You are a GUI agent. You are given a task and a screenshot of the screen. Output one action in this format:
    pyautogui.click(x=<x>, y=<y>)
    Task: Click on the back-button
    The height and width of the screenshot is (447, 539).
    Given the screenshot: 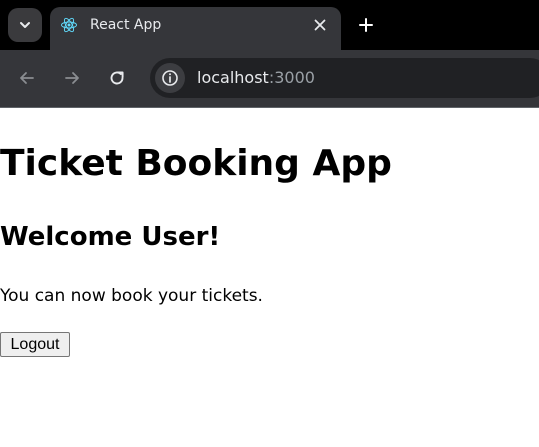 What is the action you would take?
    pyautogui.click(x=27, y=78)
    